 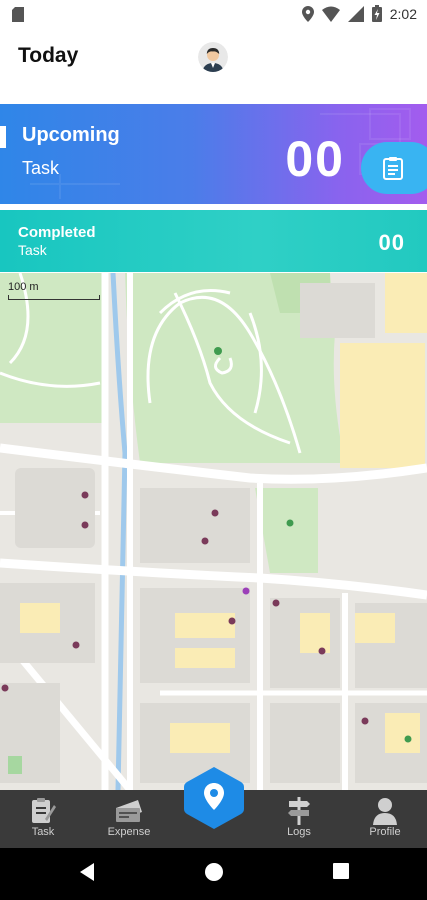 I want to click on upcoming-count: 00, so click(x=315, y=159).